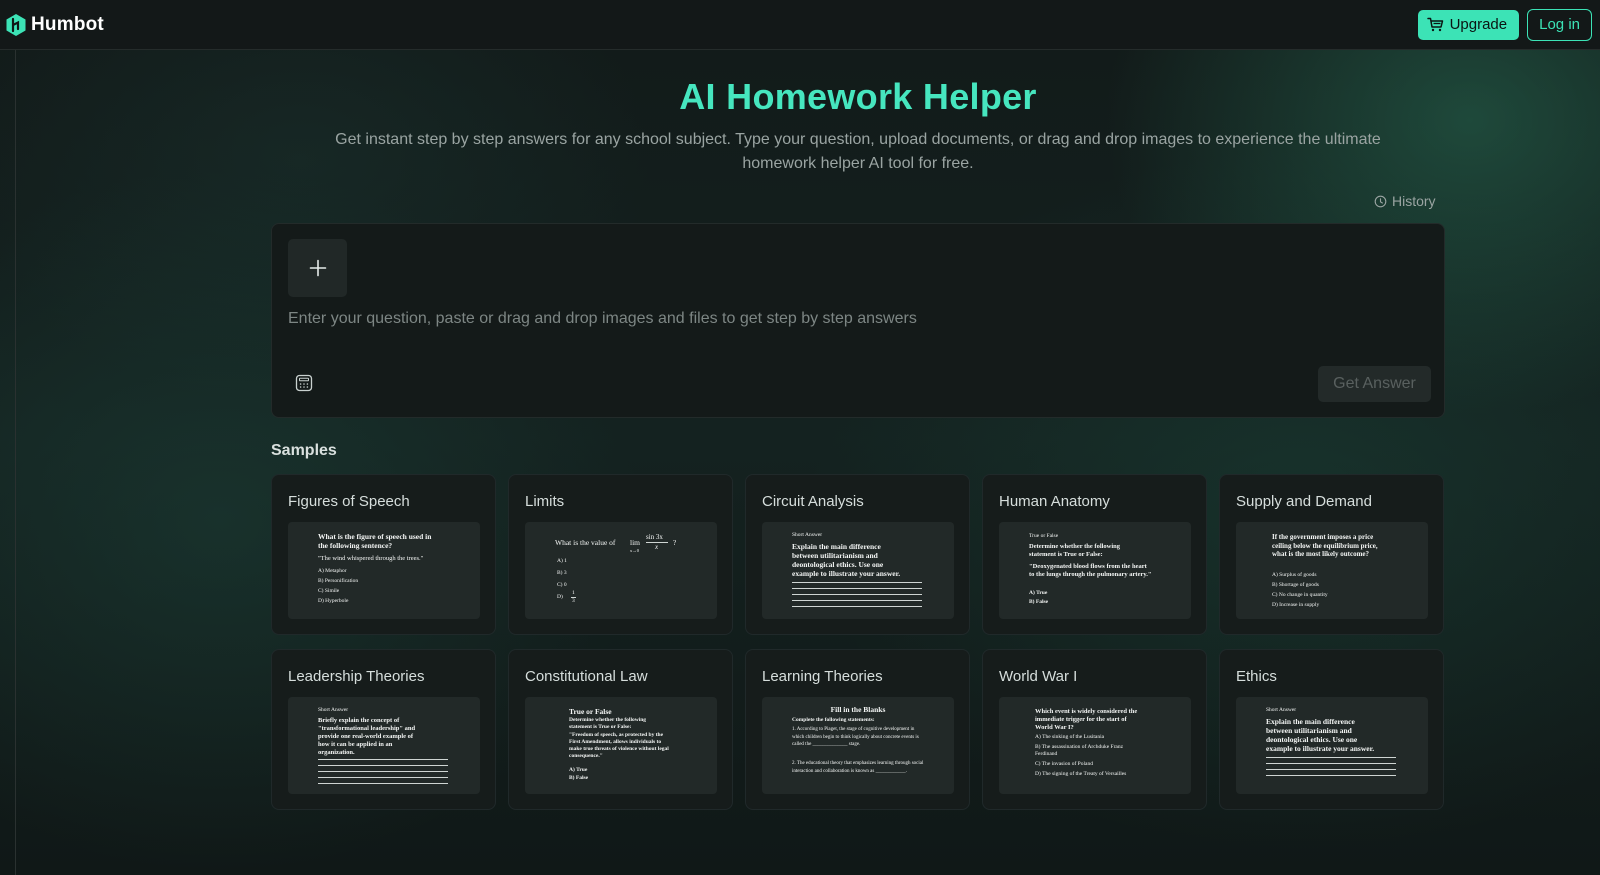  I want to click on add-file-button, so click(317, 268).